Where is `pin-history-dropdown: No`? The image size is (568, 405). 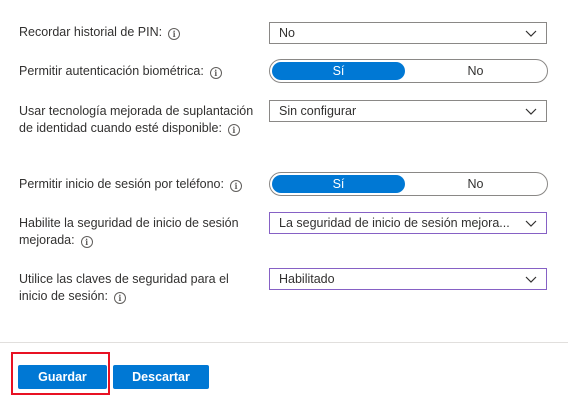
pin-history-dropdown: No is located at coordinates (408, 33).